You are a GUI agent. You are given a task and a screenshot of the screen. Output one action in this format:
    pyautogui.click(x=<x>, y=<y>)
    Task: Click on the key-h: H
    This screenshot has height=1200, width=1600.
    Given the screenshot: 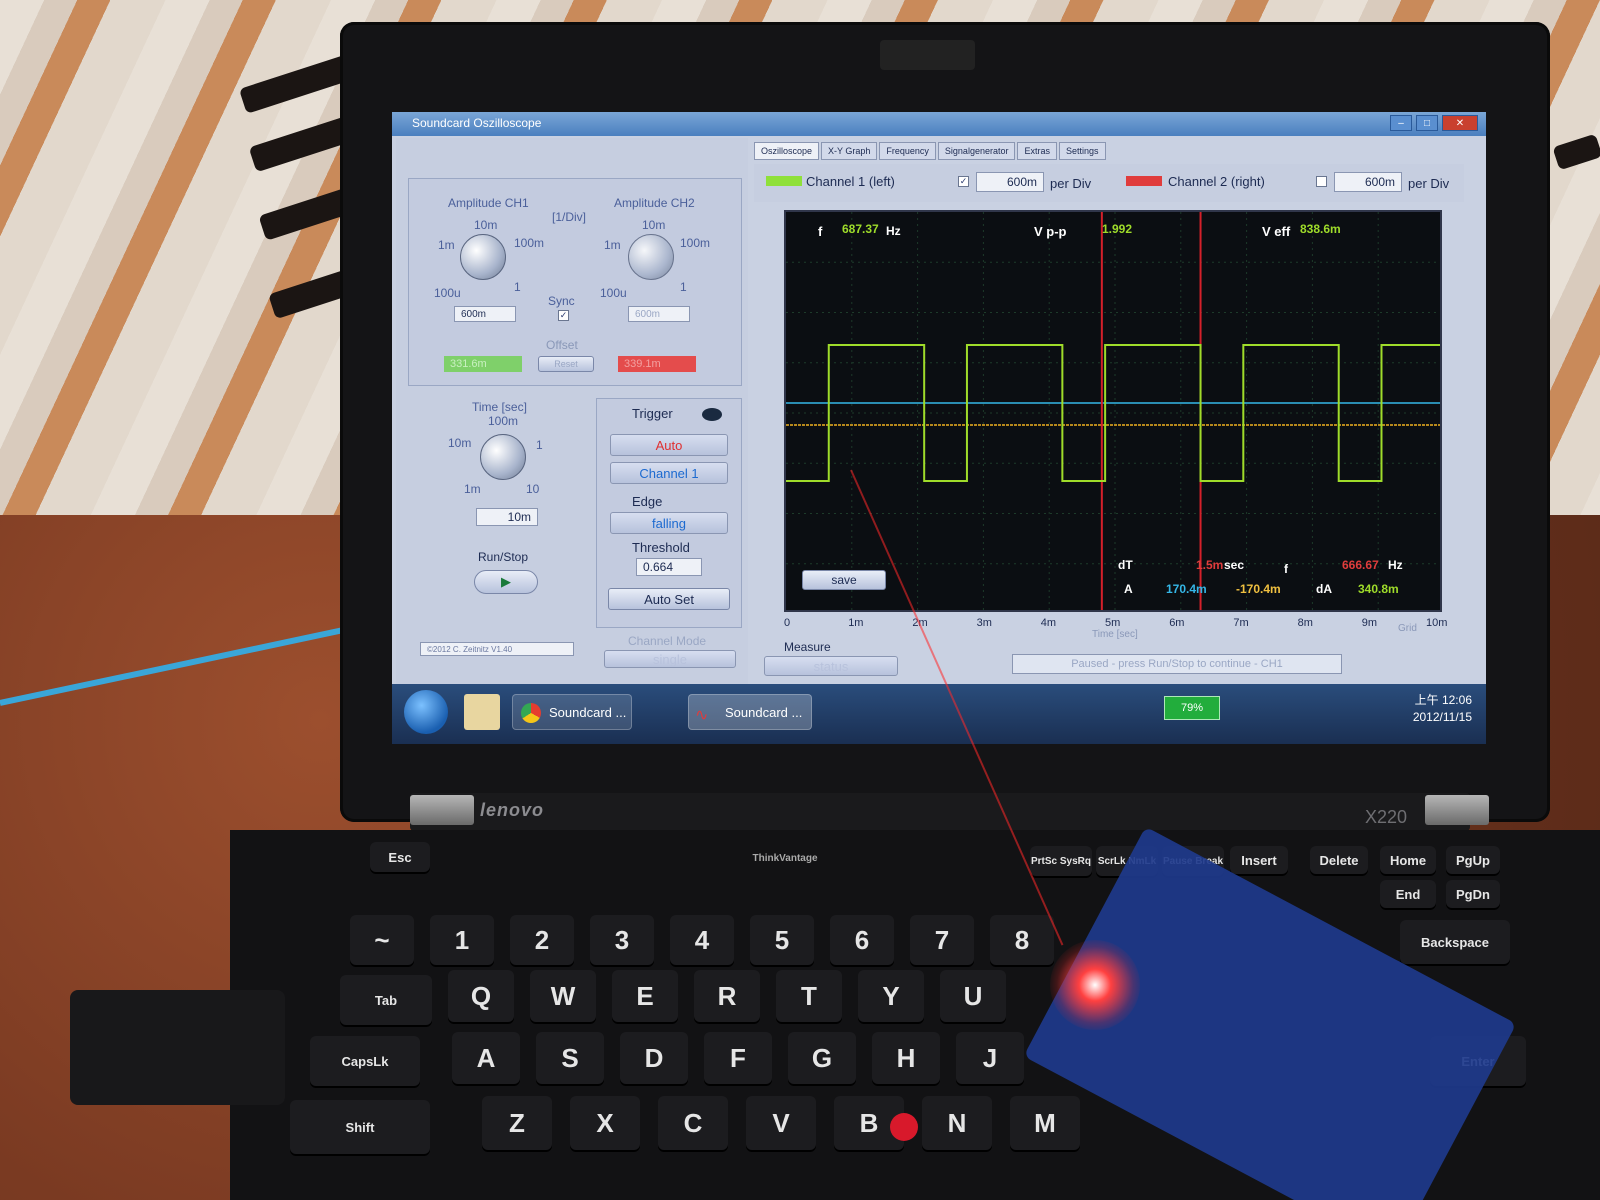 What is the action you would take?
    pyautogui.click(x=906, y=1058)
    